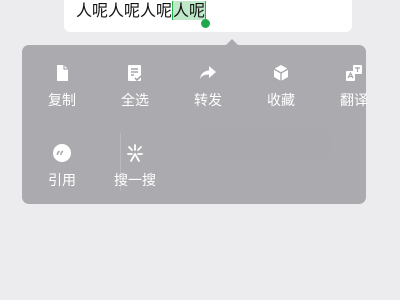  Describe the element at coordinates (135, 181) in the screenshot. I see `menu-label-search: 搜一搜` at that location.